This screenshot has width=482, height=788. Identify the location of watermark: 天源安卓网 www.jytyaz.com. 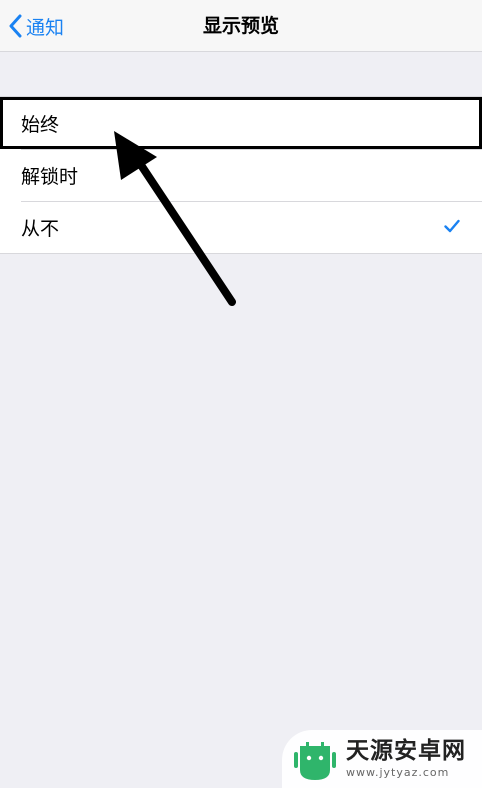
(382, 759).